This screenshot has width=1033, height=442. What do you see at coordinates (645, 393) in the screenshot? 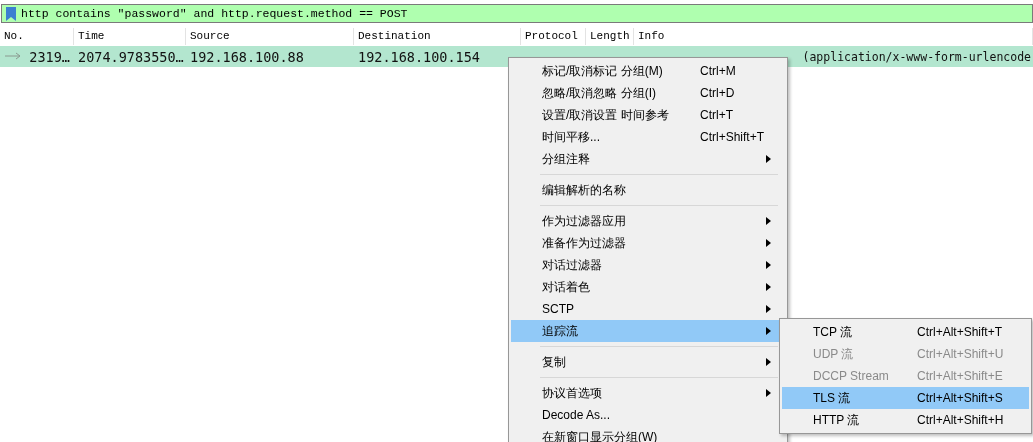
I see `menu-item: 协议首选项` at bounding box center [645, 393].